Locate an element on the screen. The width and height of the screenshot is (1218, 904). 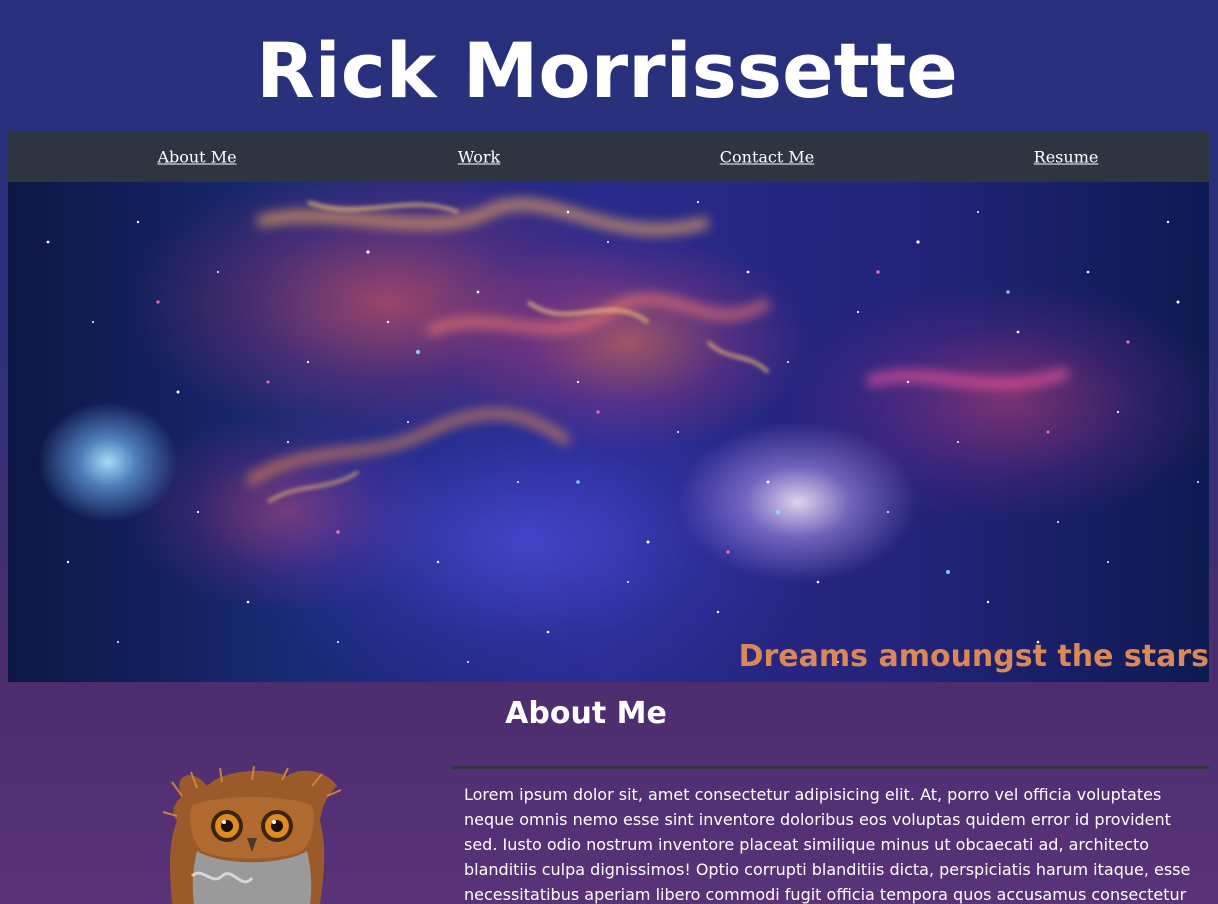
about-heading: About Me is located at coordinates (586, 713).